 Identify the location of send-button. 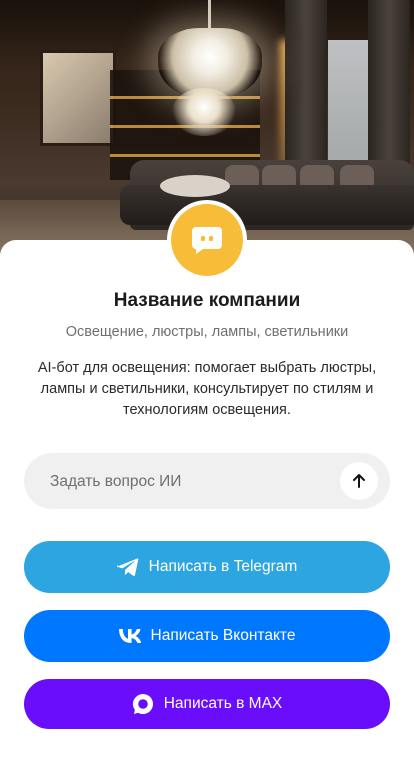
(359, 481).